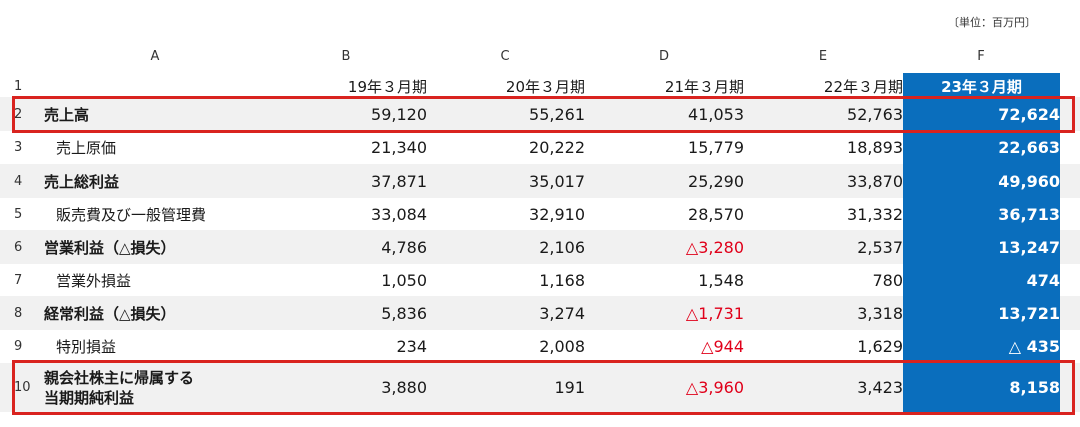 Image resolution: width=1080 pixels, height=427 pixels. What do you see at coordinates (18, 147) in the screenshot?
I see `row-number: 3` at bounding box center [18, 147].